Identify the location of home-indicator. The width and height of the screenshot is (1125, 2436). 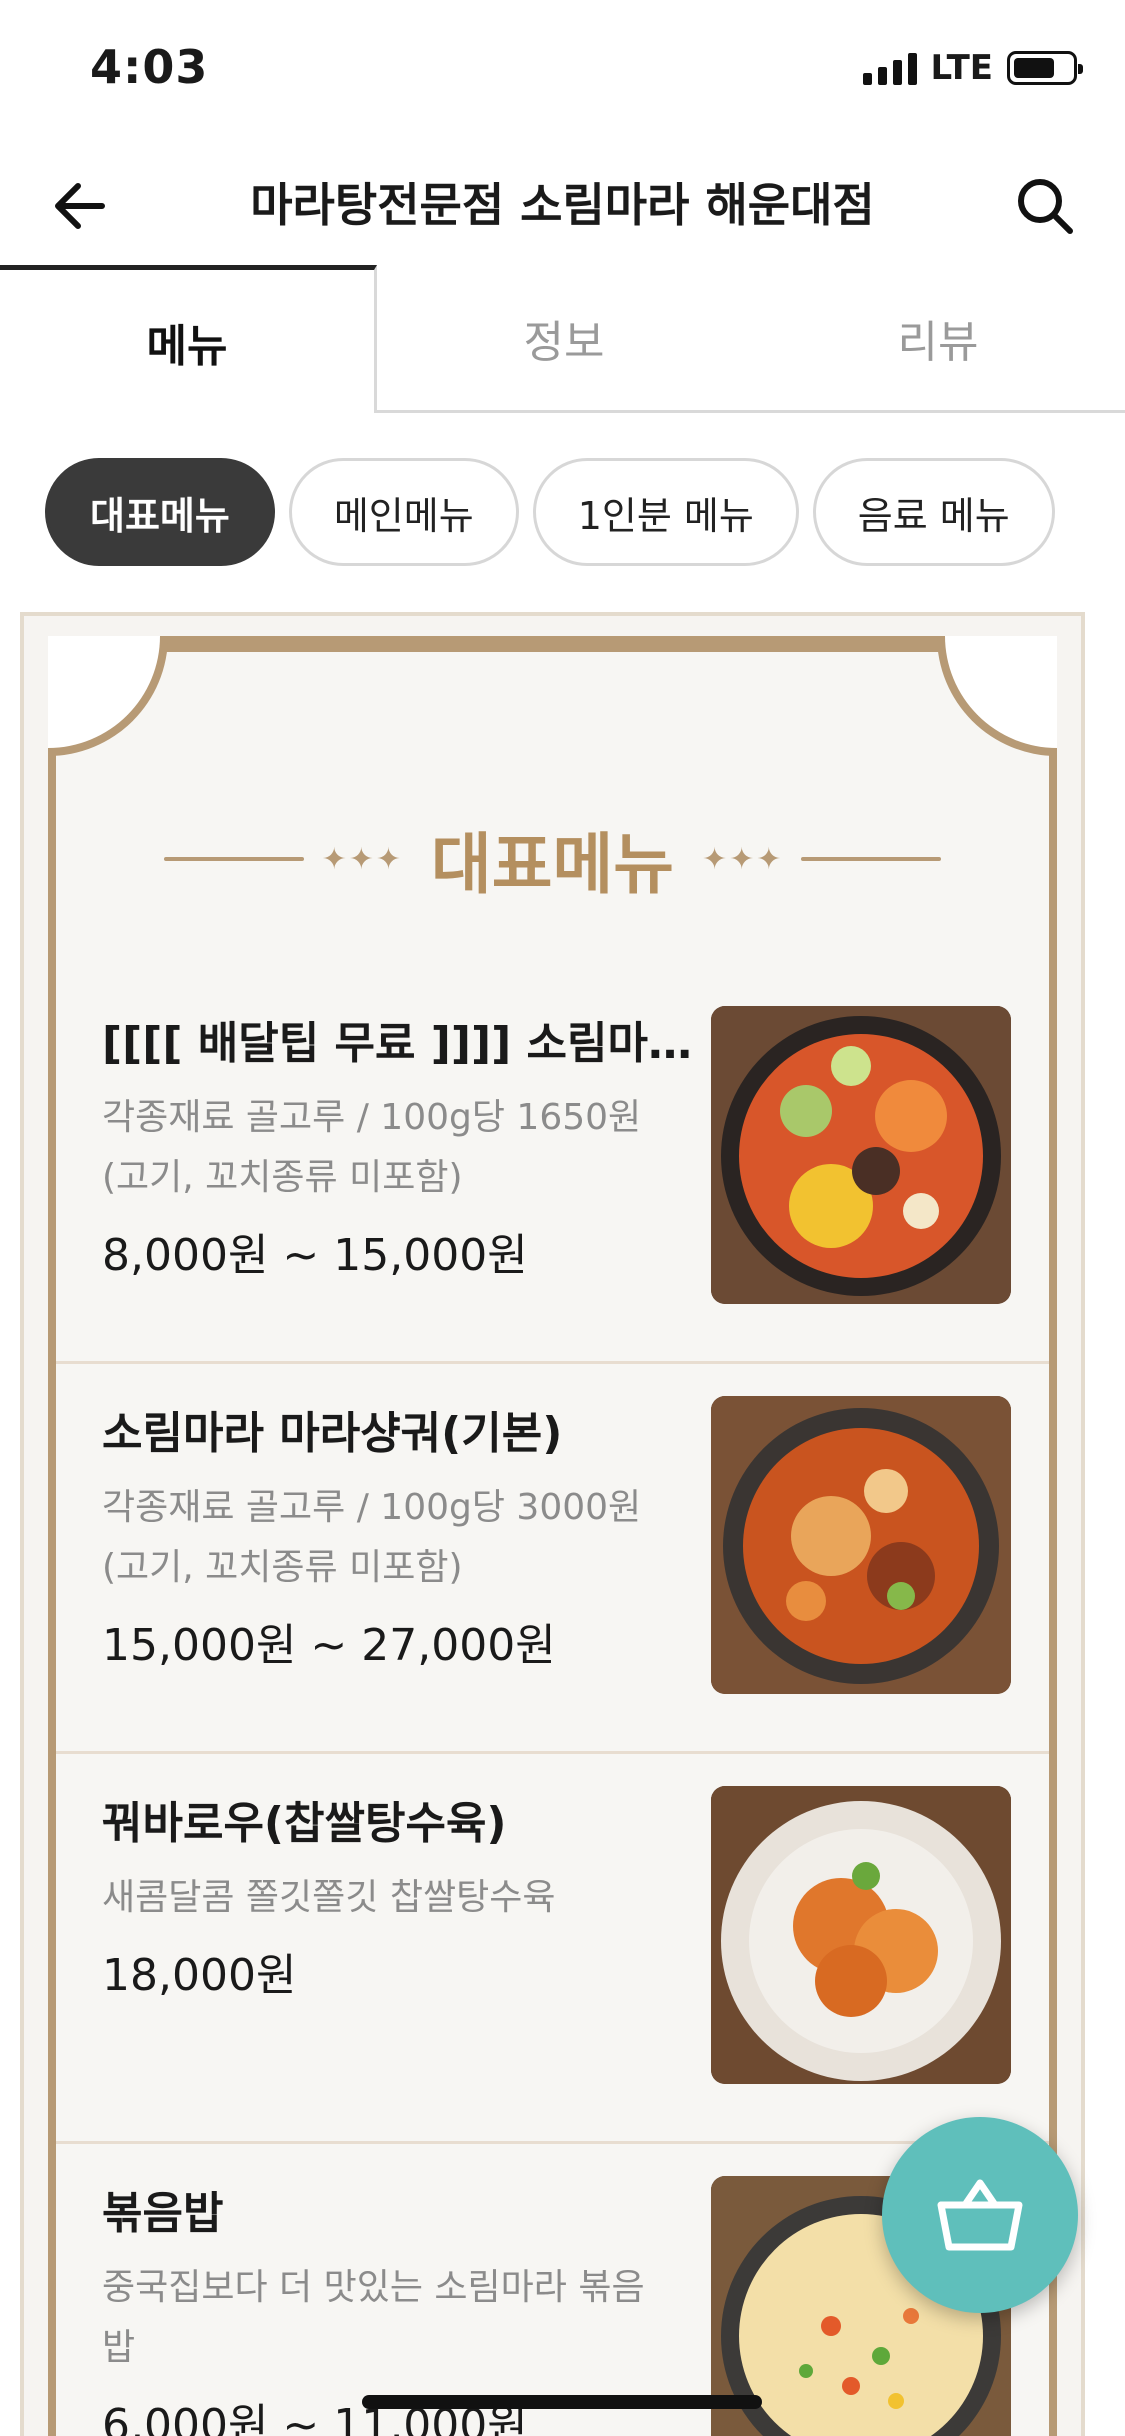
(562, 2402).